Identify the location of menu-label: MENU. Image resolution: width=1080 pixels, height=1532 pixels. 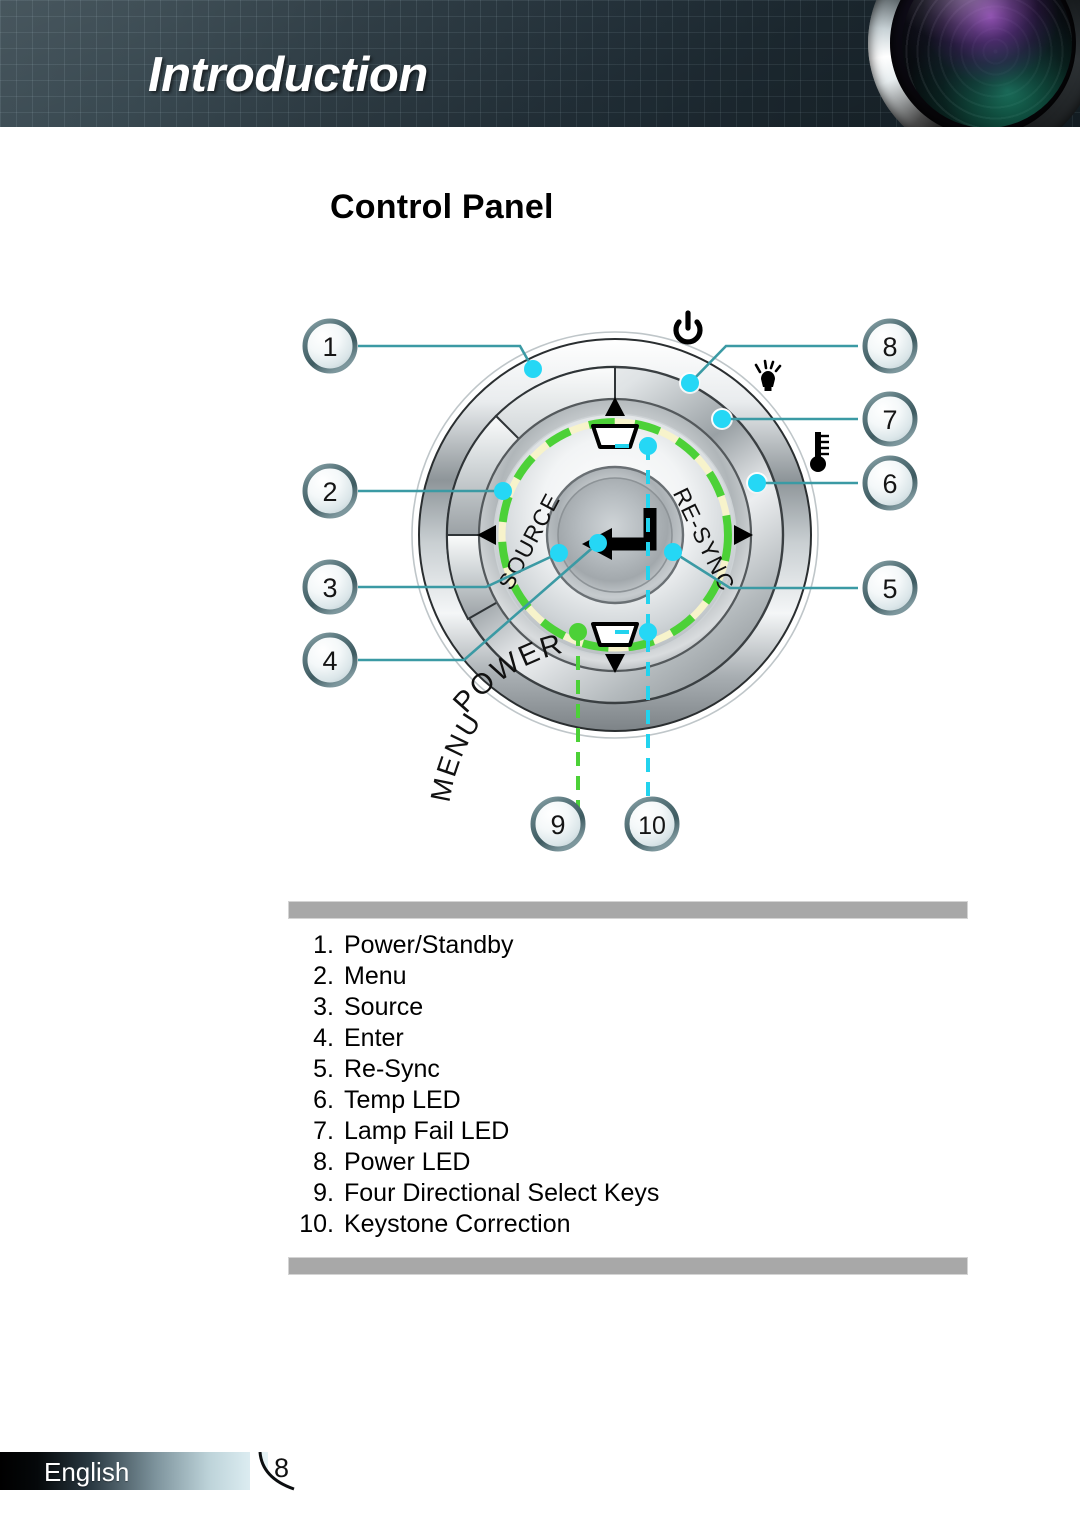
(455, 755).